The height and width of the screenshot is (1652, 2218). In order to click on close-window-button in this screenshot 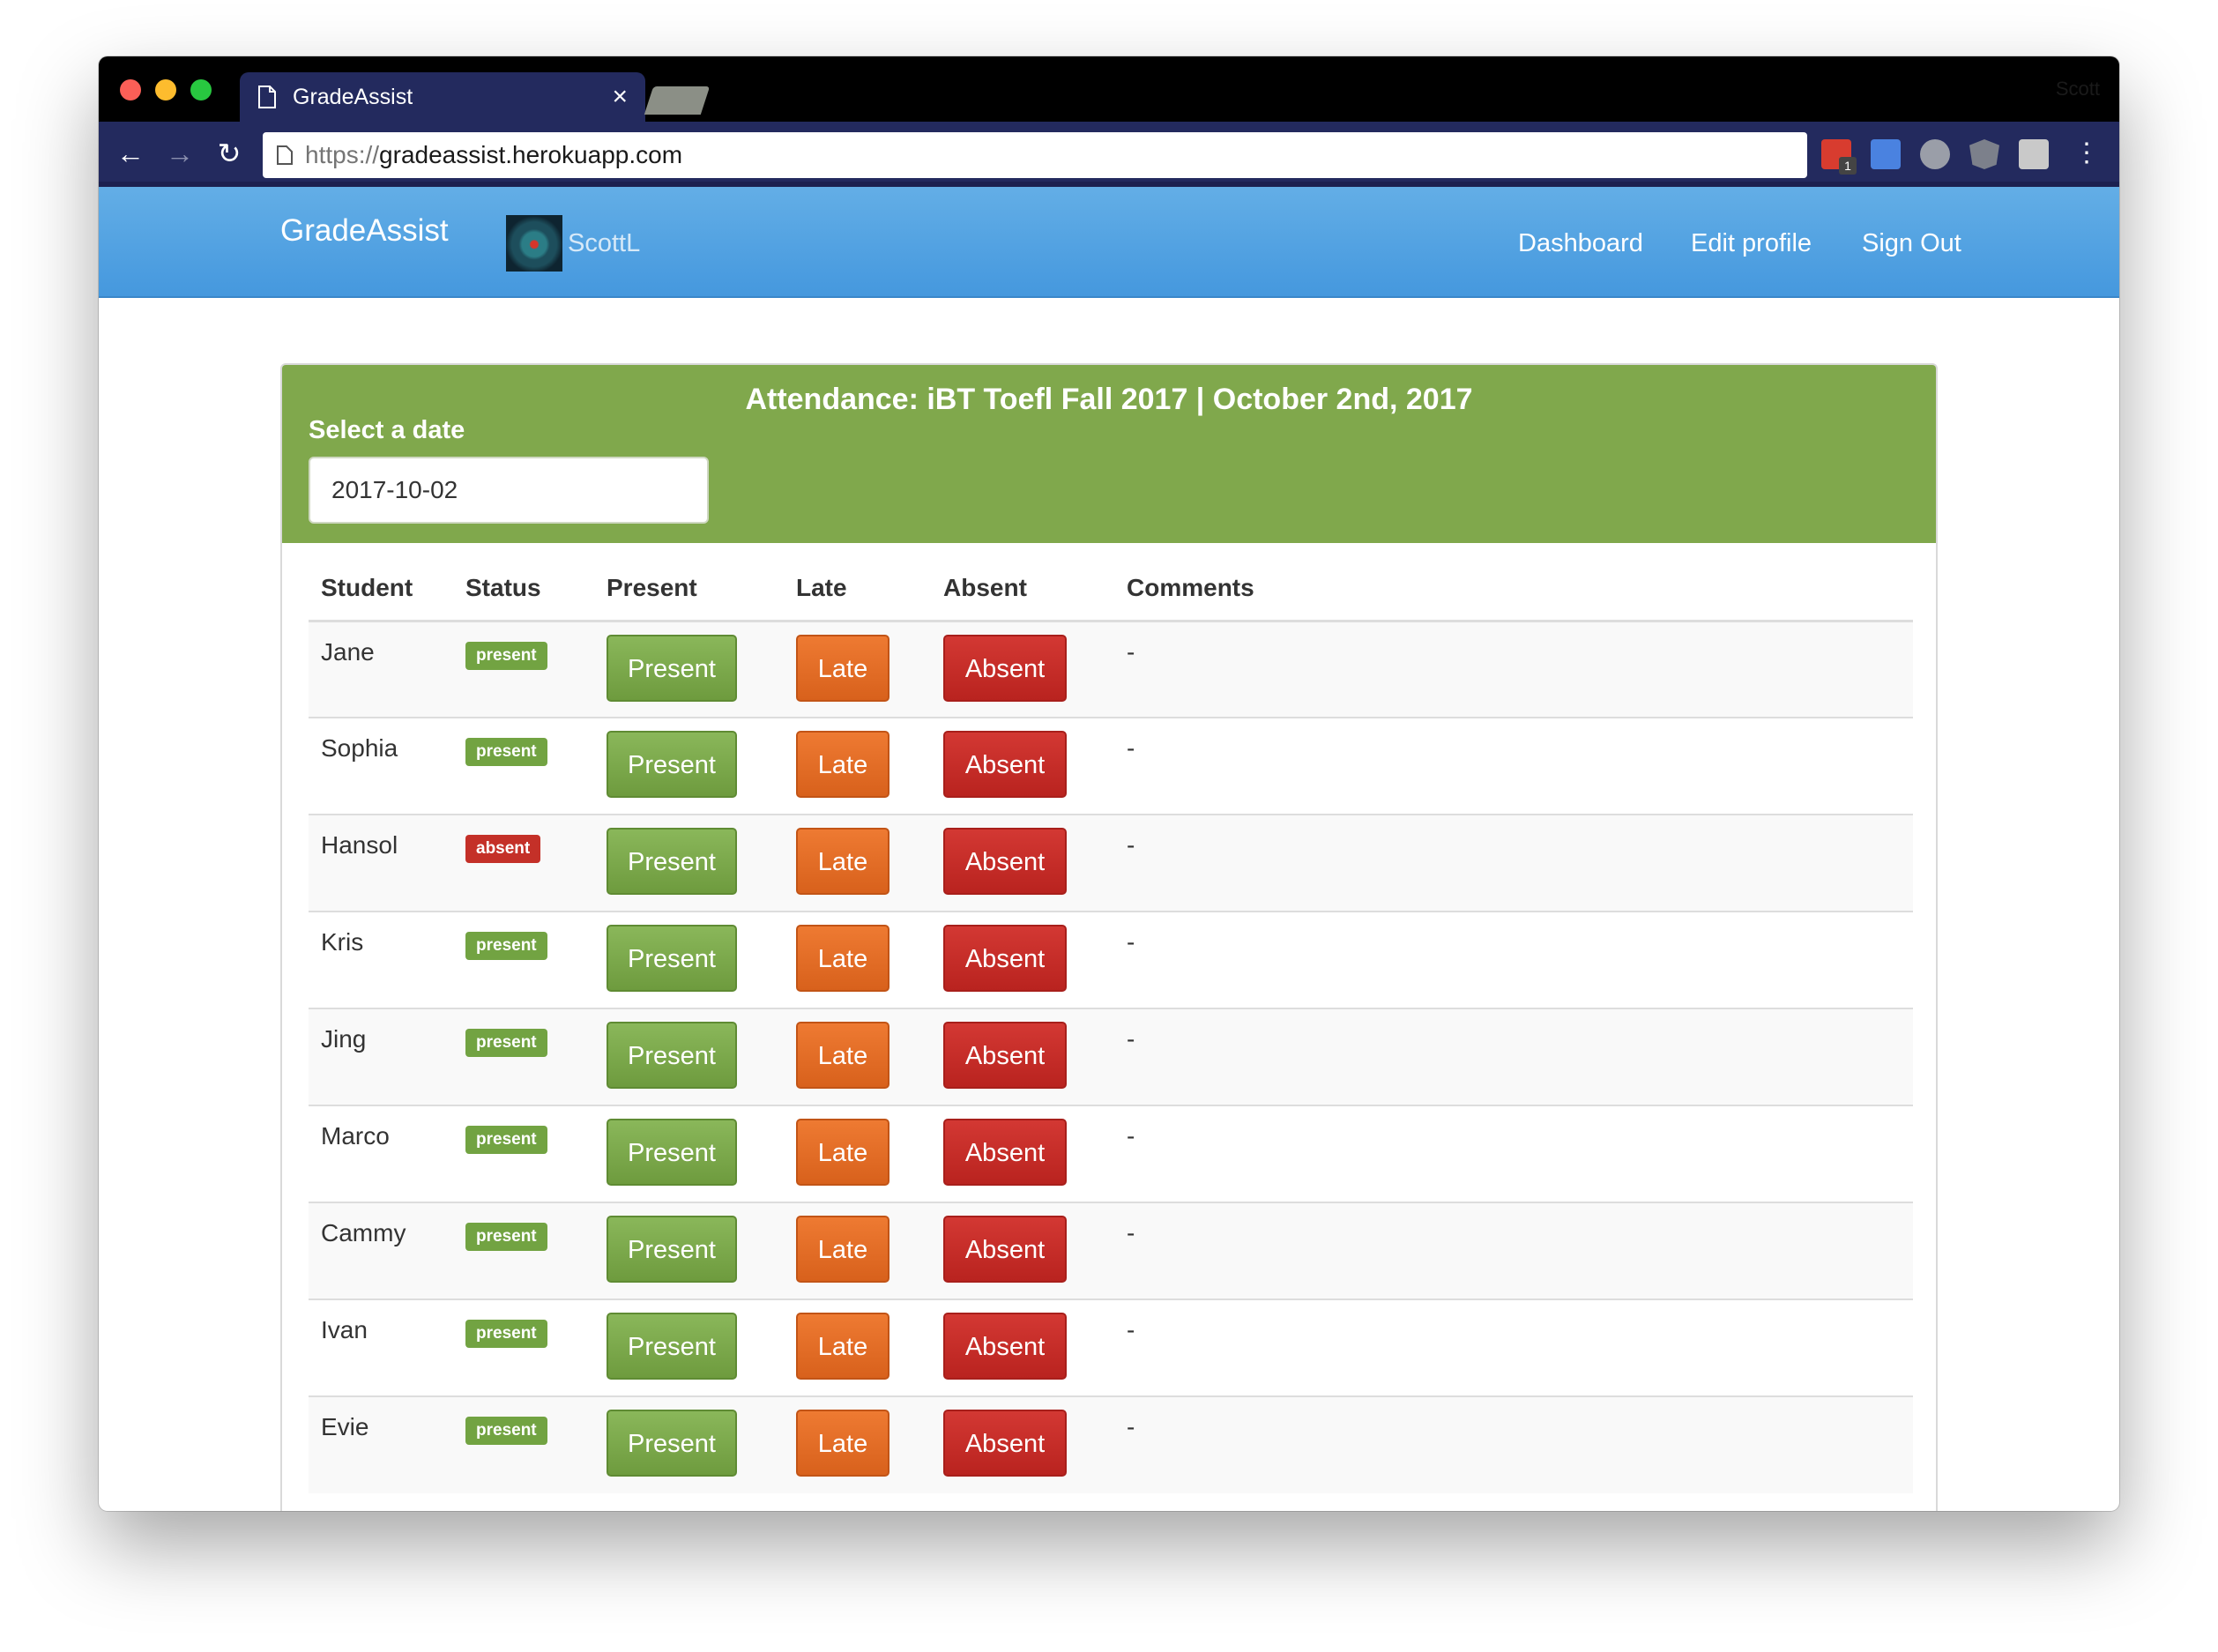, I will do `click(130, 89)`.